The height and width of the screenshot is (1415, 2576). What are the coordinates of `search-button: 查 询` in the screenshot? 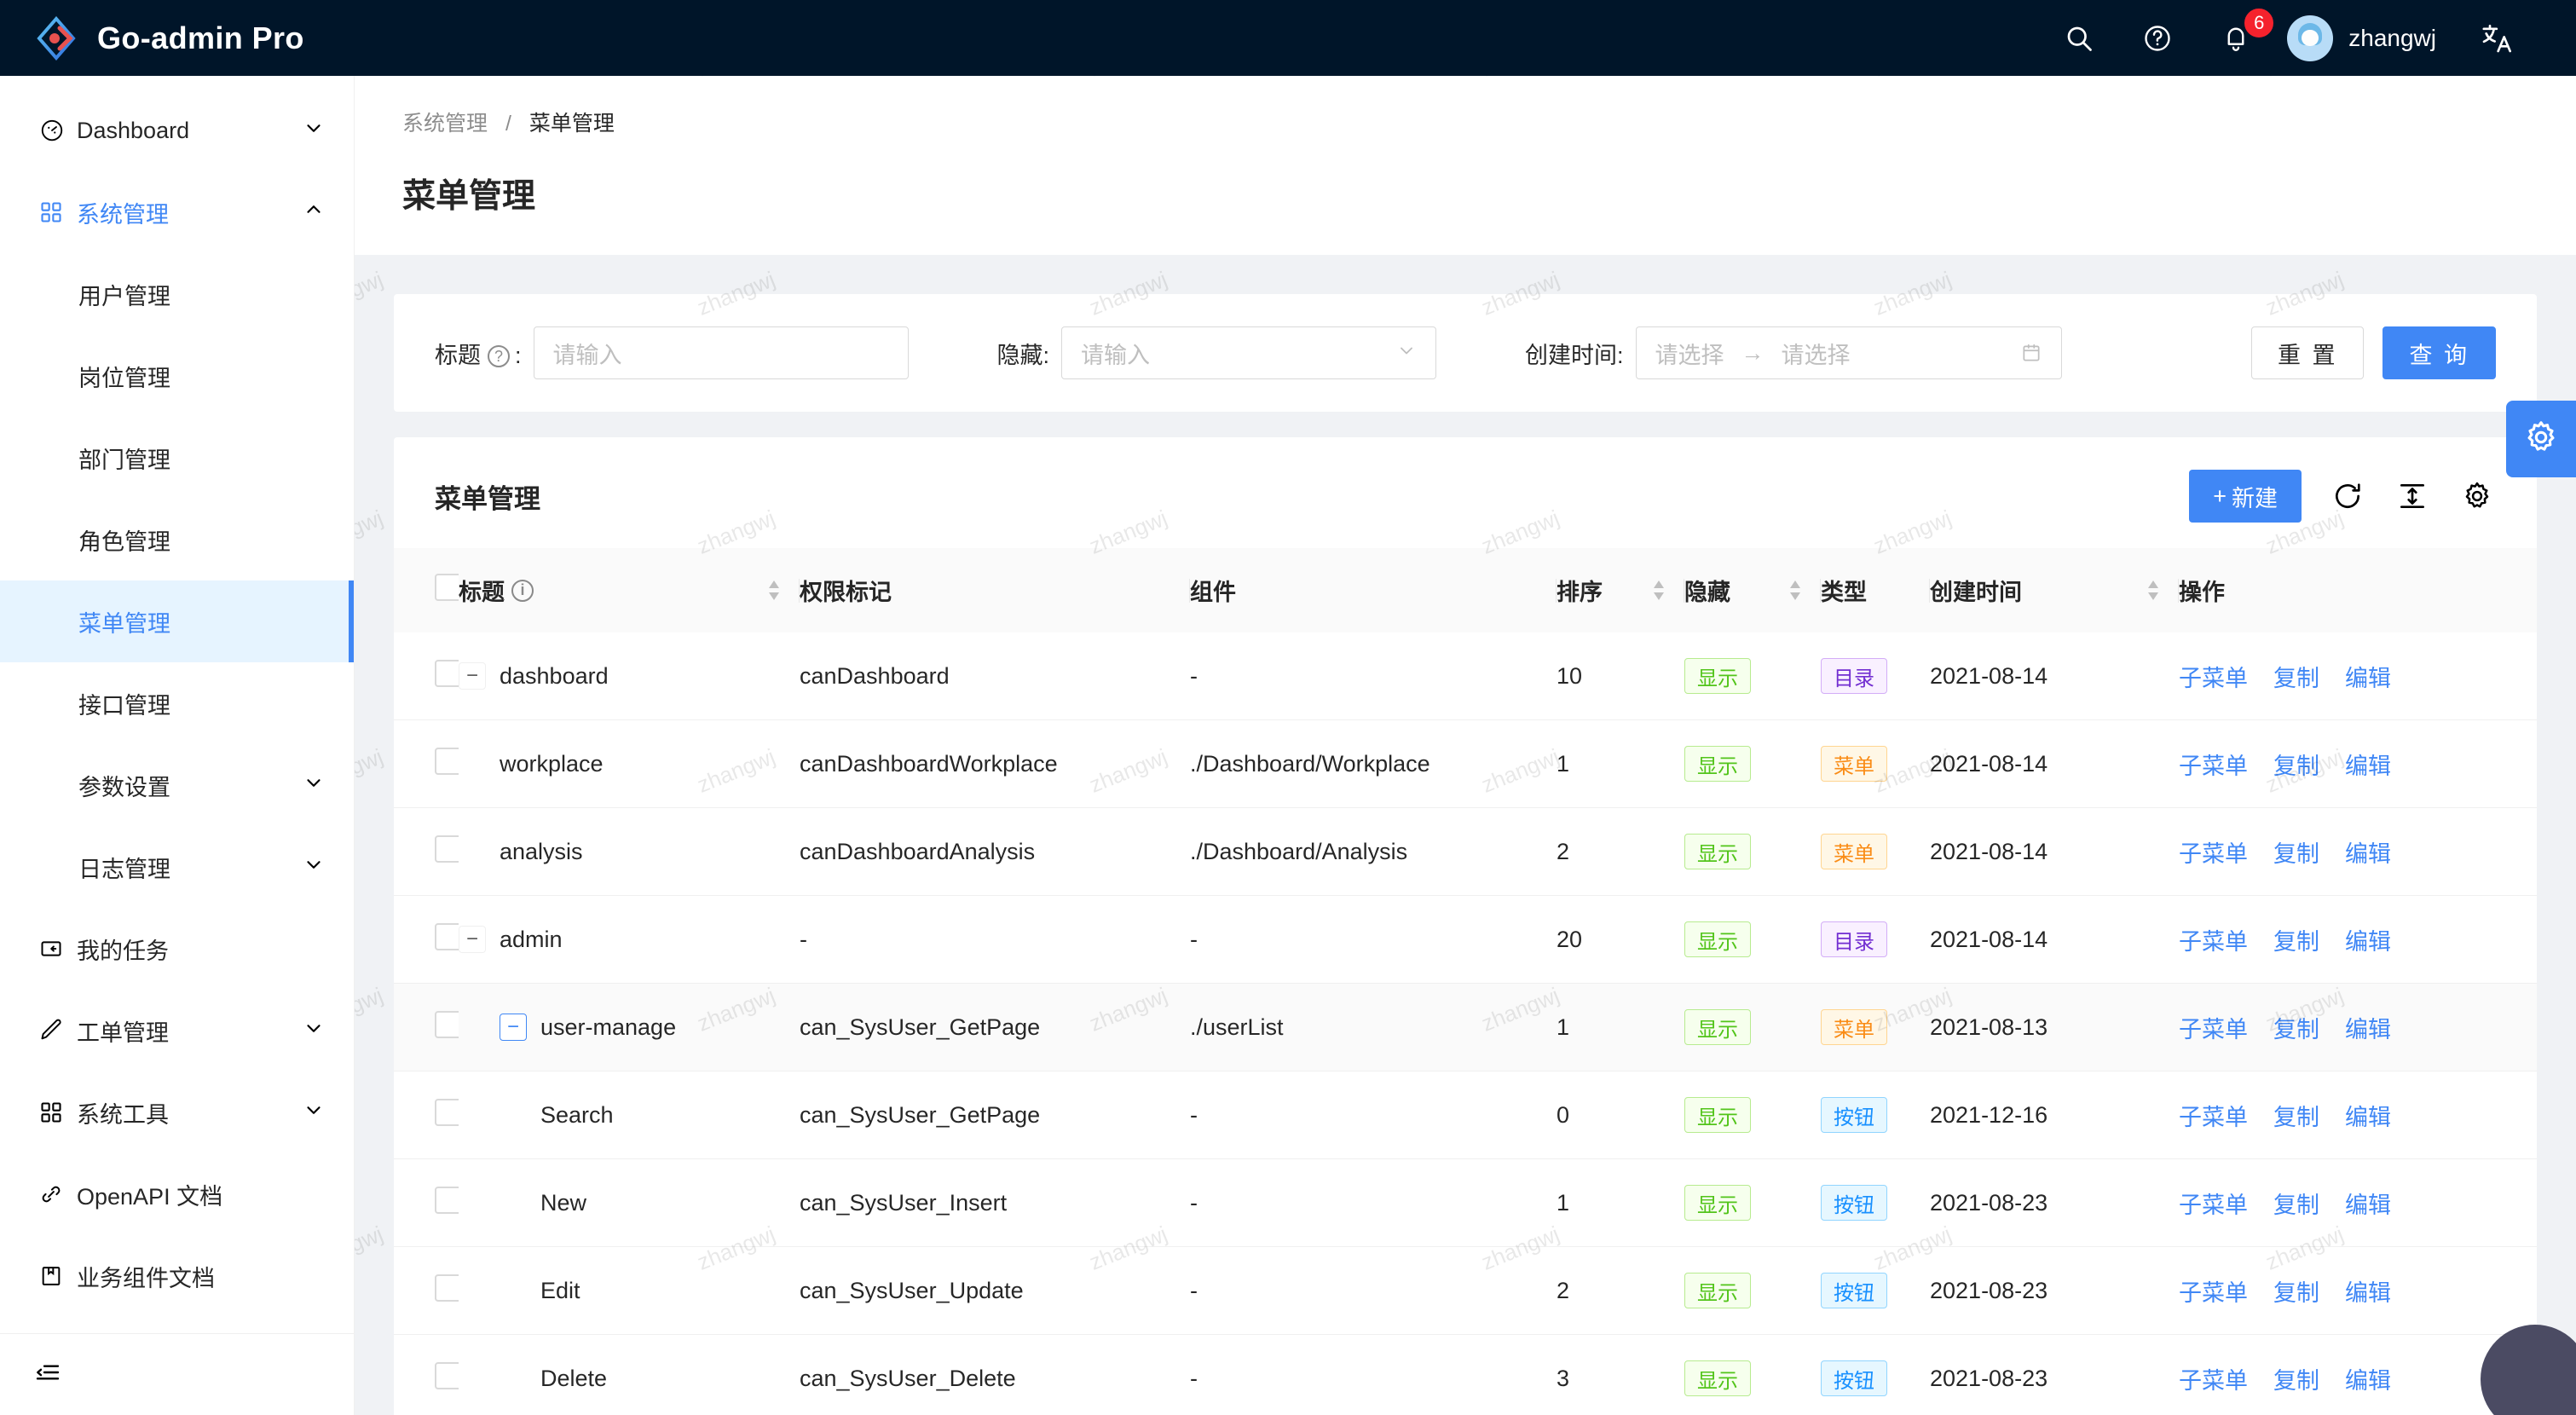 It's located at (2439, 352).